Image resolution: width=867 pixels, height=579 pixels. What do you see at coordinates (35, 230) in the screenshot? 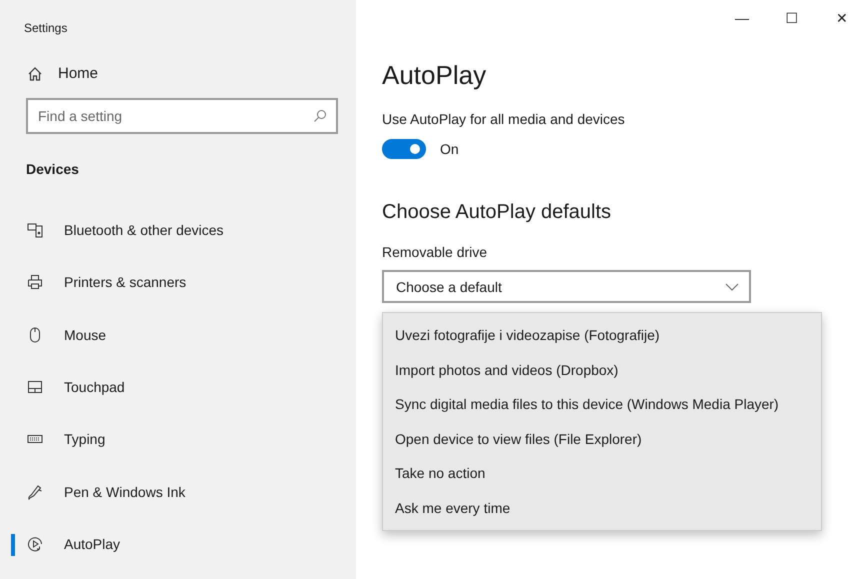
I see `device-icon` at bounding box center [35, 230].